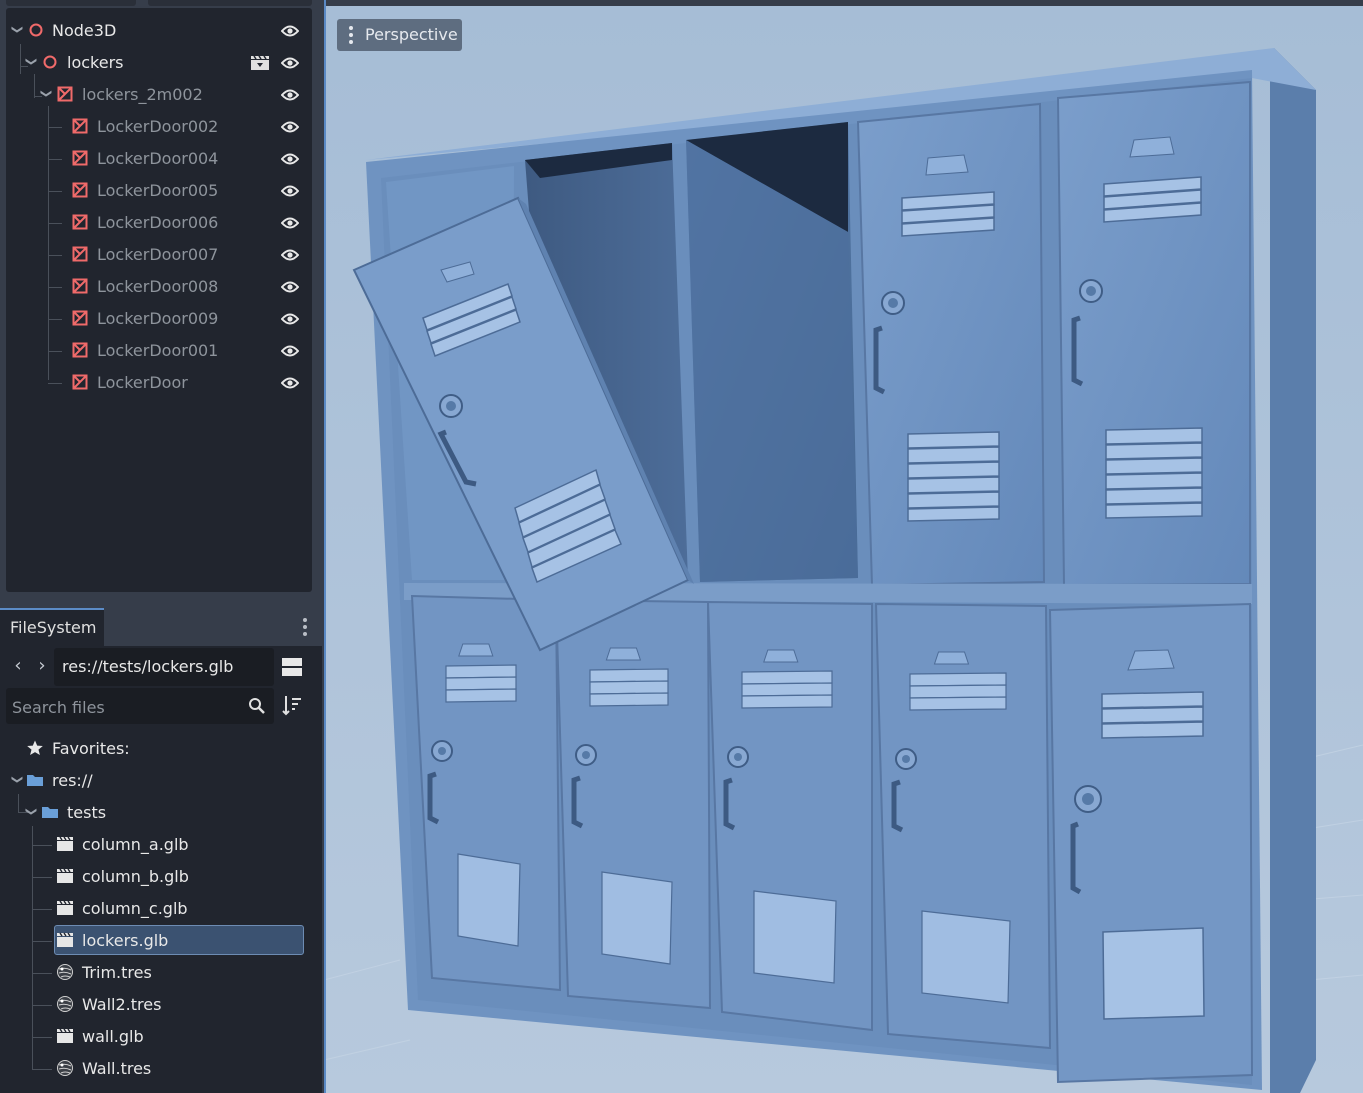  Describe the element at coordinates (159, 351) in the screenshot. I see `tree-item-locker-door: LockerDoor001` at that location.